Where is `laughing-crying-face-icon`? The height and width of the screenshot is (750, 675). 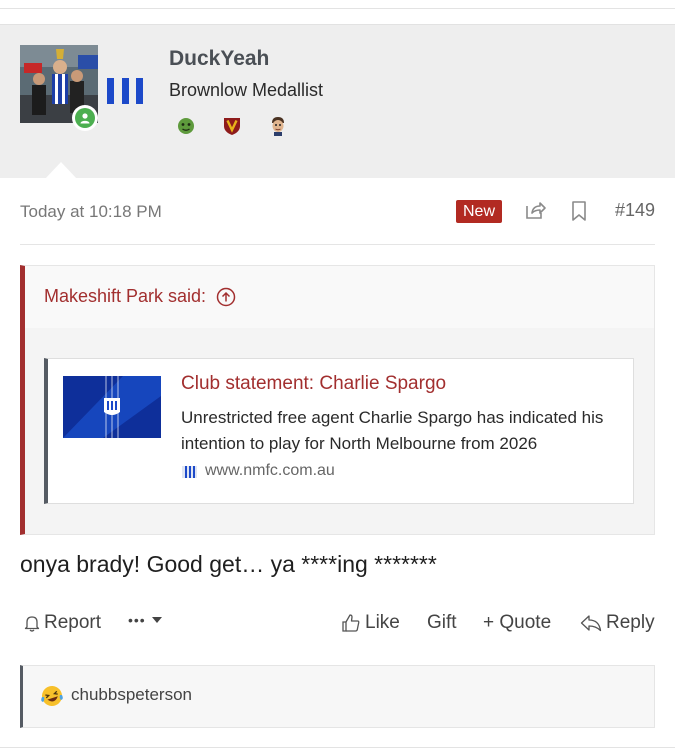
laughing-crying-face-icon is located at coordinates (52, 696).